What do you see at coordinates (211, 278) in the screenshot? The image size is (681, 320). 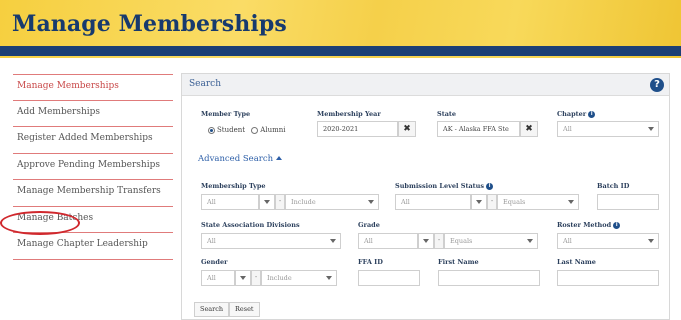 I see `gender-value: All` at bounding box center [211, 278].